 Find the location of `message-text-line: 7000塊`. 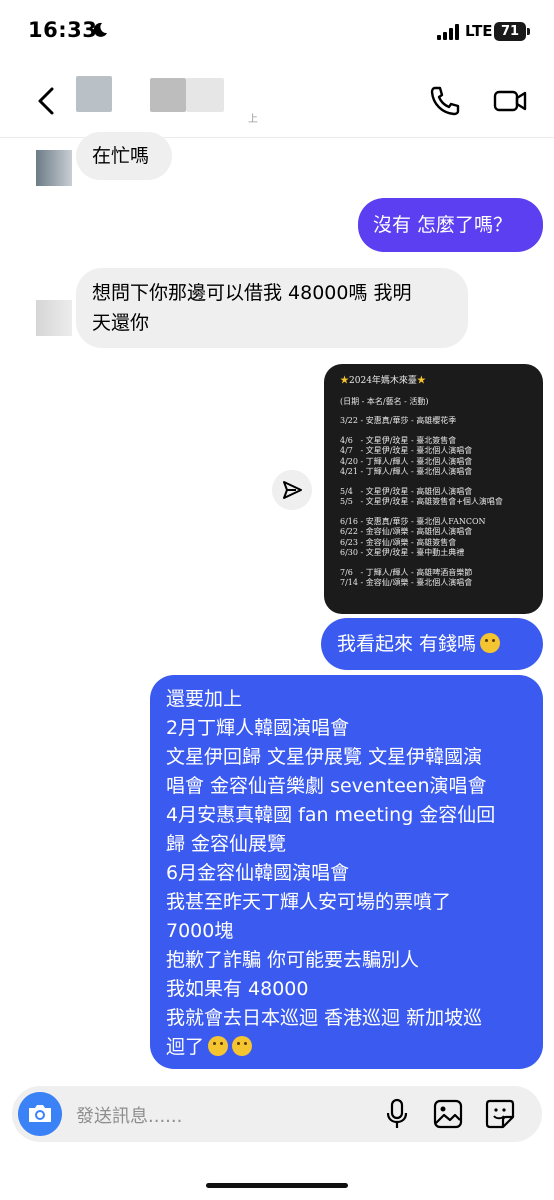

message-text-line: 7000塊 is located at coordinates (200, 931).